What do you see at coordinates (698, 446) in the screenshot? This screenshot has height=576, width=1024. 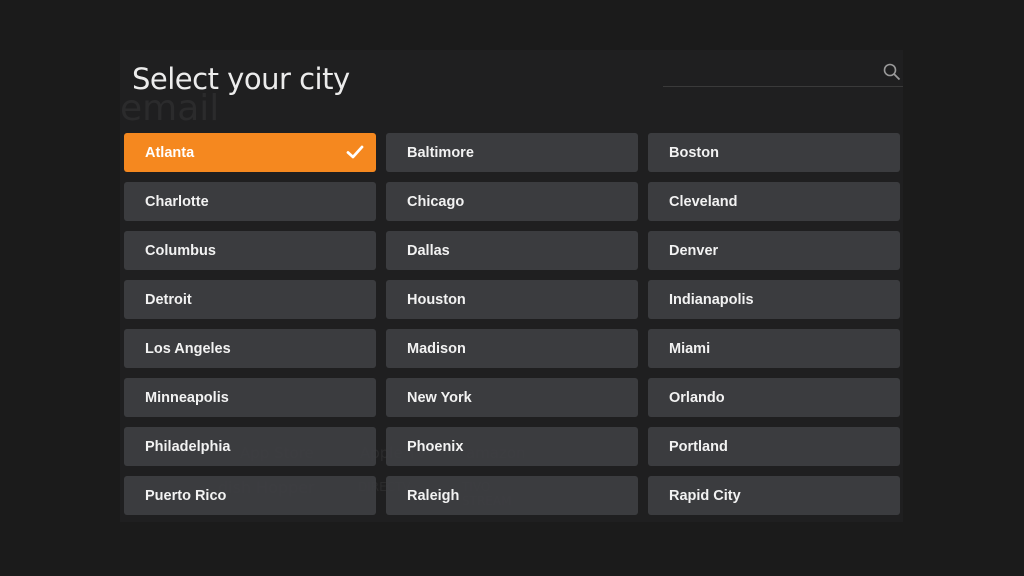 I see `city-label: Portland` at bounding box center [698, 446].